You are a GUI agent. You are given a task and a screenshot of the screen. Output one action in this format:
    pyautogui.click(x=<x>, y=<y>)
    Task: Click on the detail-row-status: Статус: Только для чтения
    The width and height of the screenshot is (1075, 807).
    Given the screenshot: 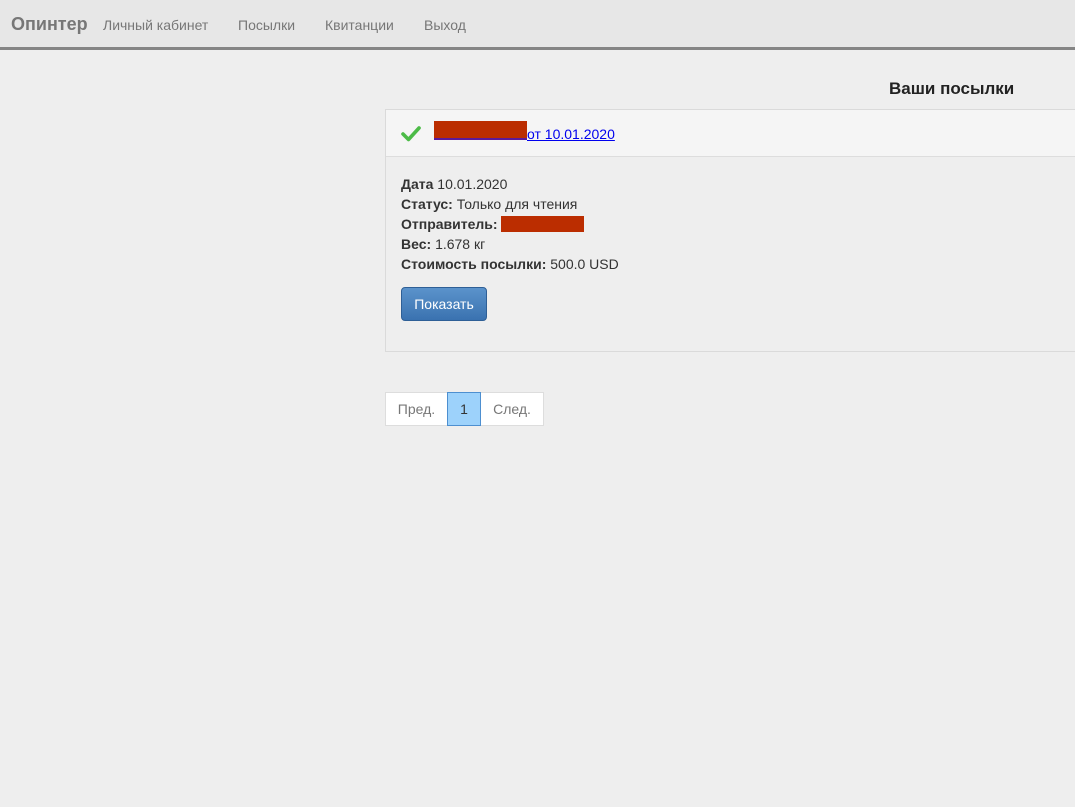 What is the action you would take?
    pyautogui.click(x=510, y=204)
    